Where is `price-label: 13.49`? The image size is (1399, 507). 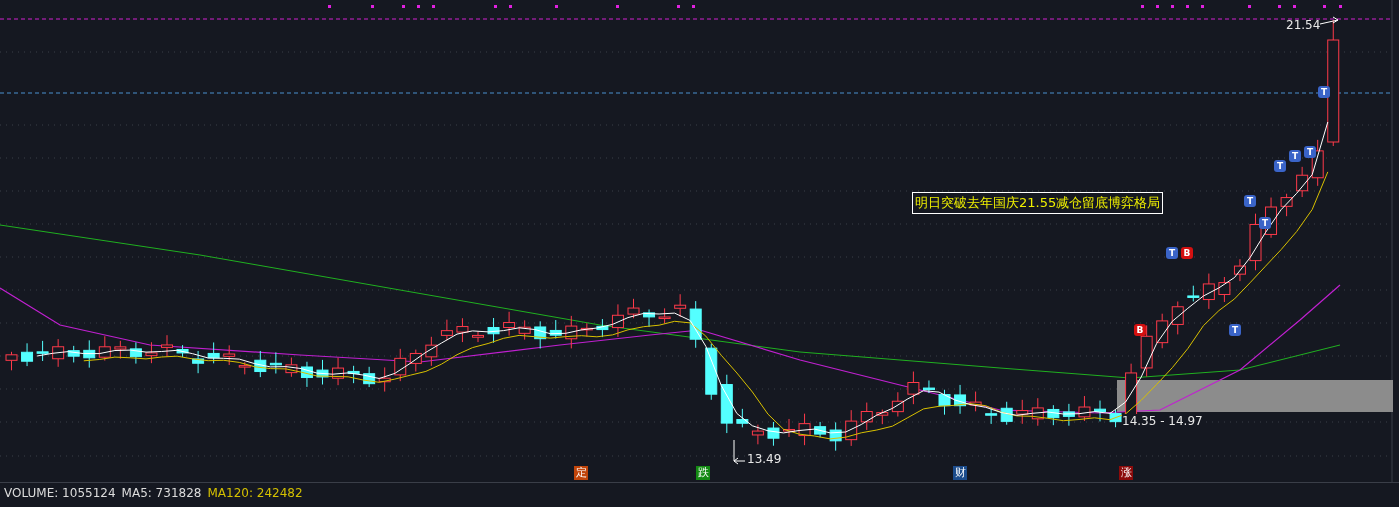 price-label: 13.49 is located at coordinates (764, 459).